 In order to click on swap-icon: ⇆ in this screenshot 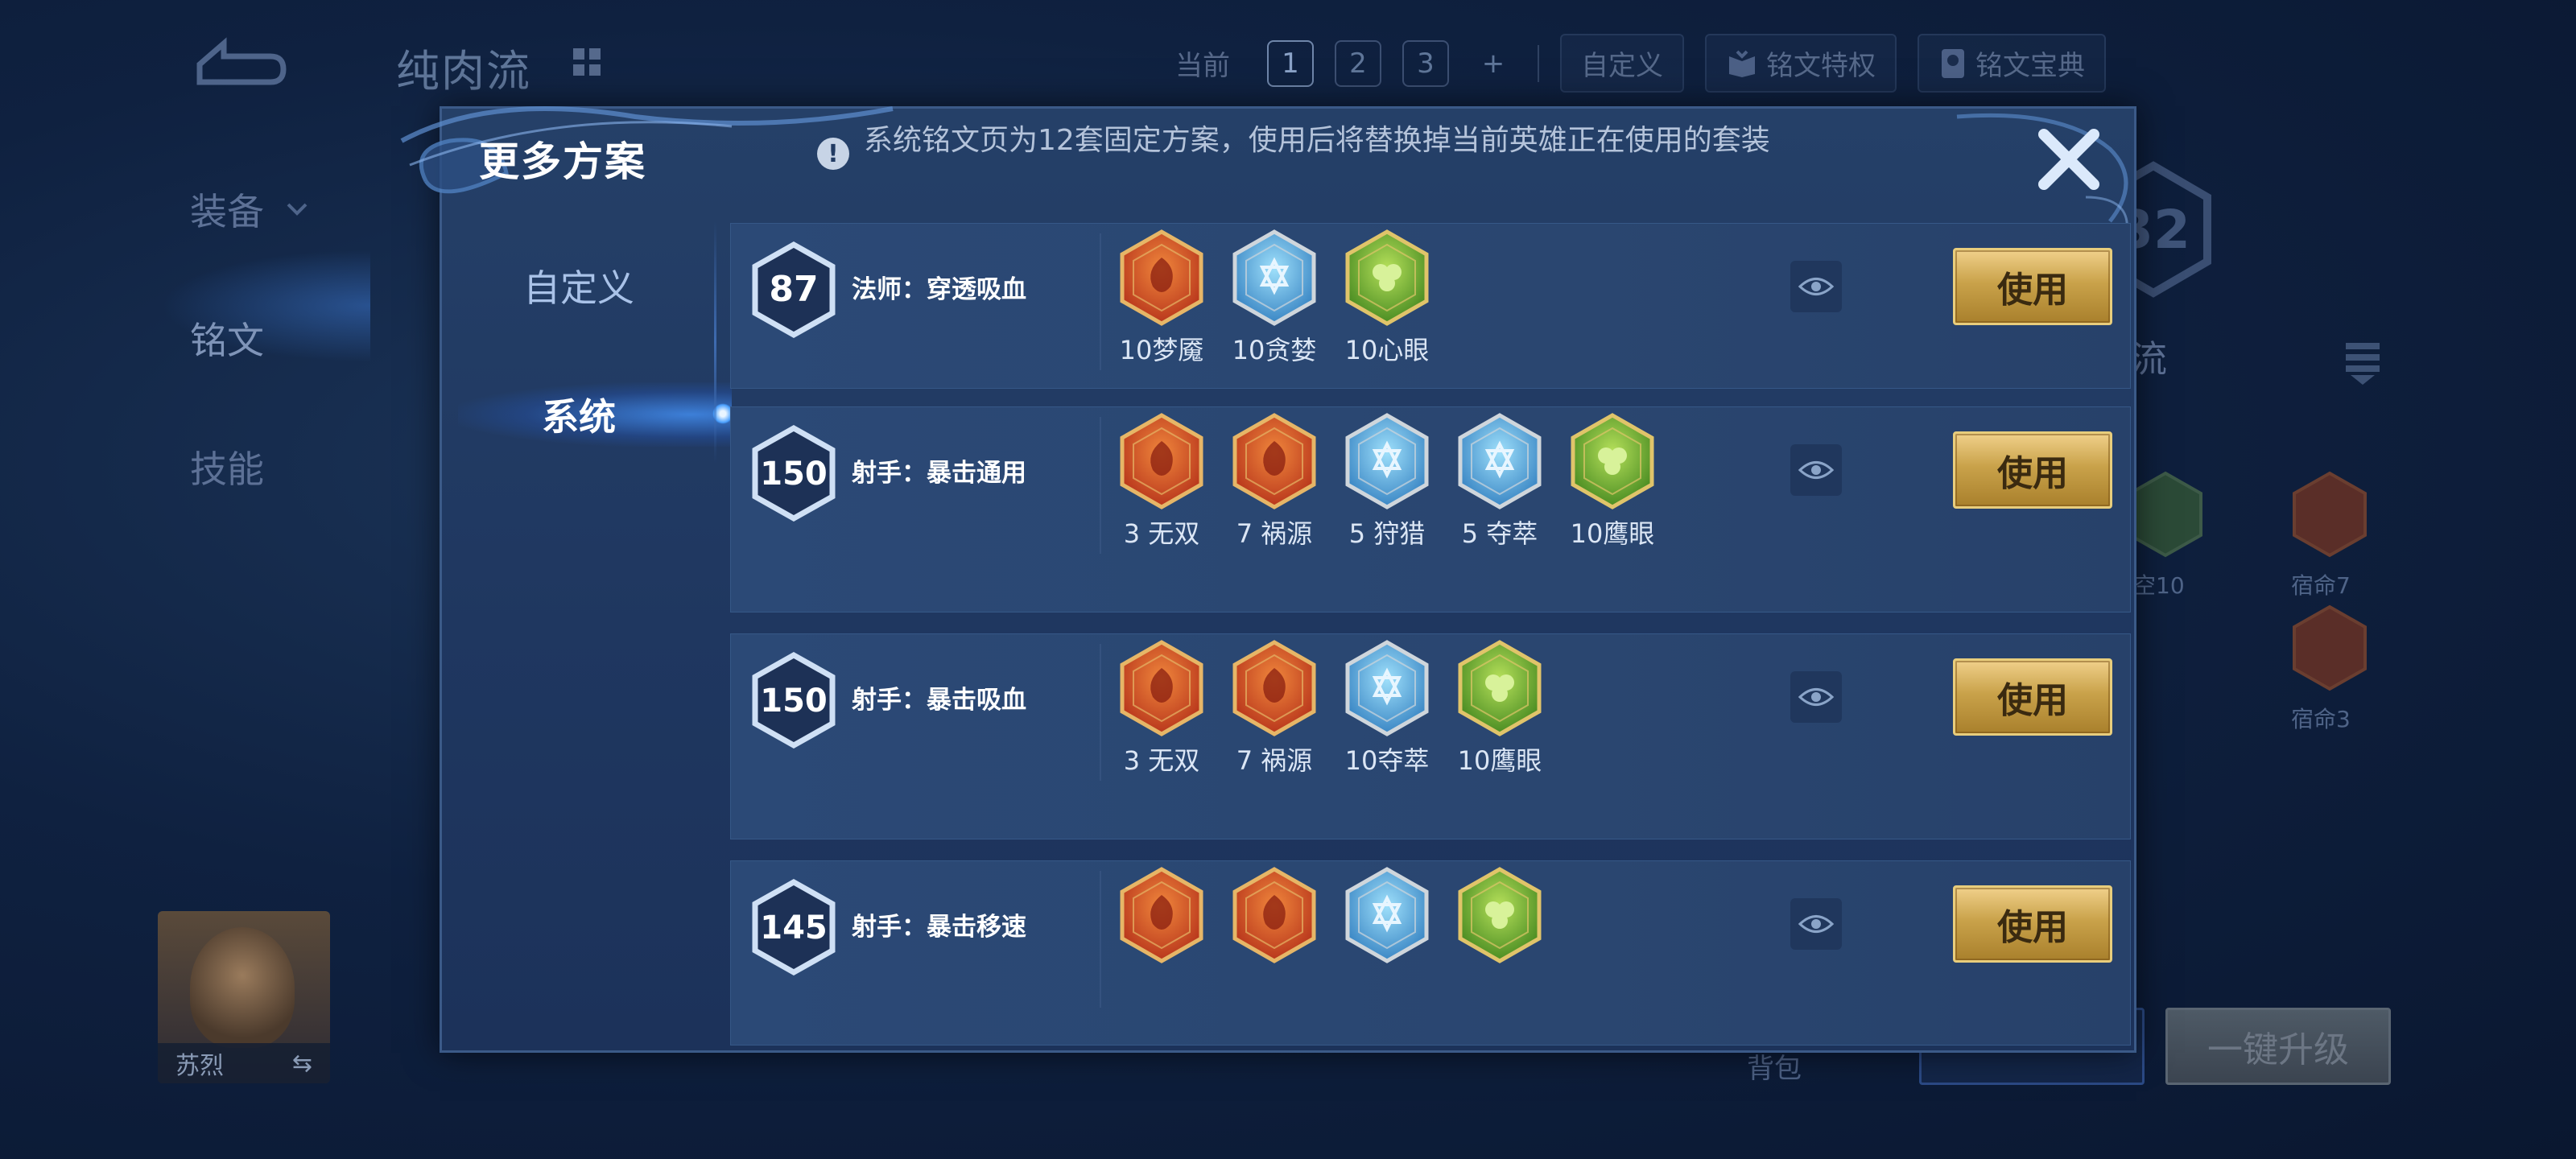, I will do `click(302, 1064)`.